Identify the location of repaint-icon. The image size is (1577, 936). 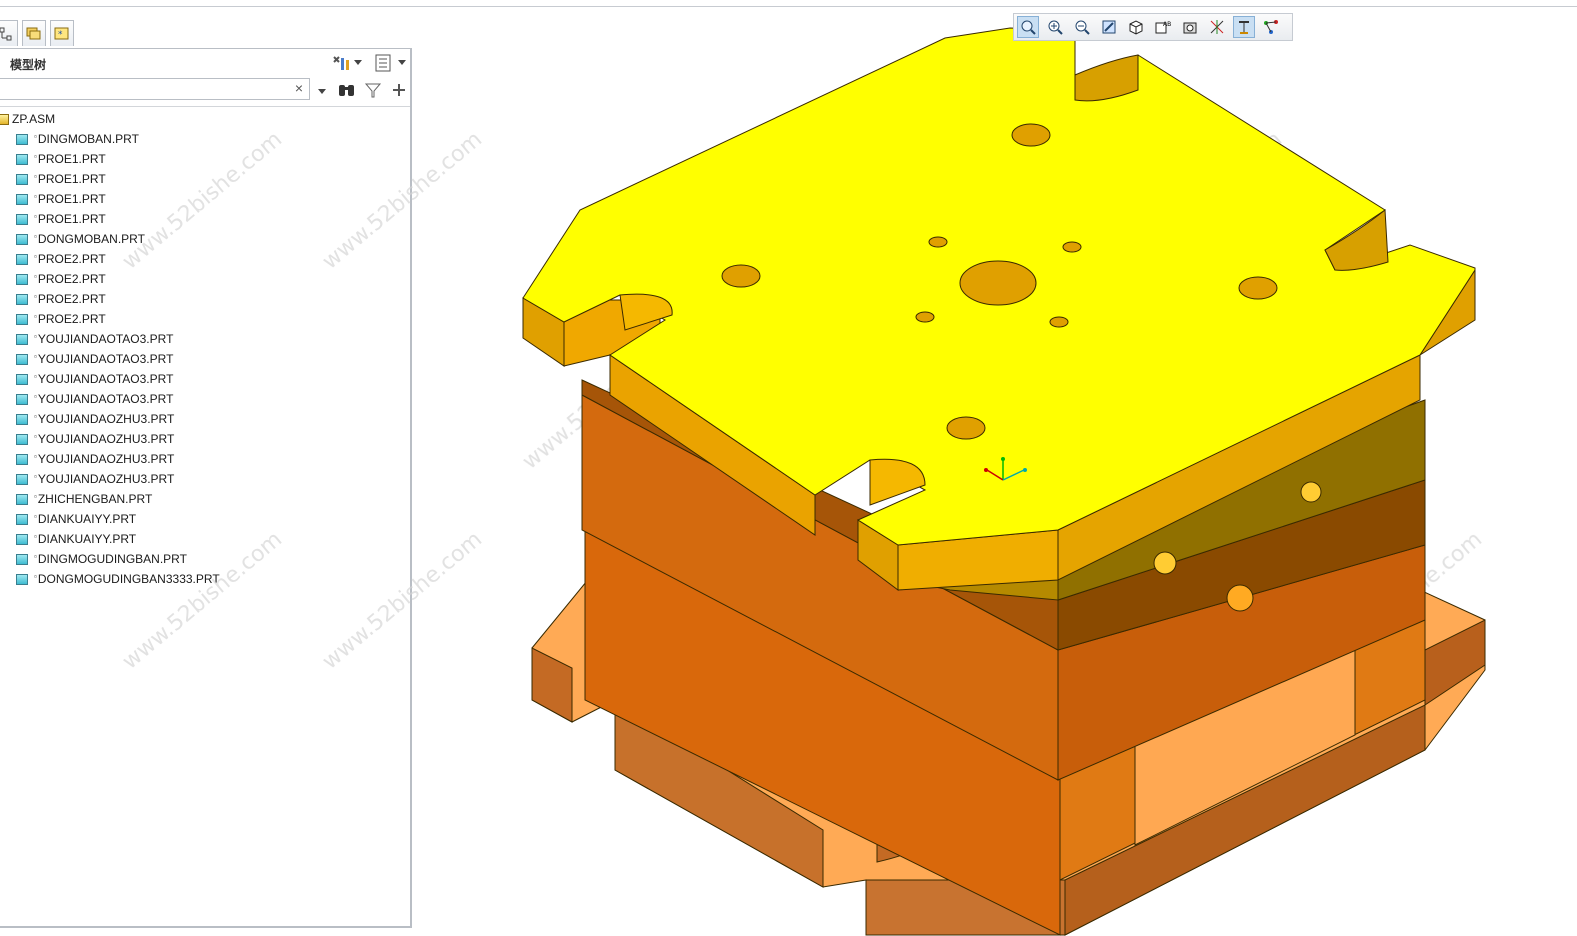
(1109, 27).